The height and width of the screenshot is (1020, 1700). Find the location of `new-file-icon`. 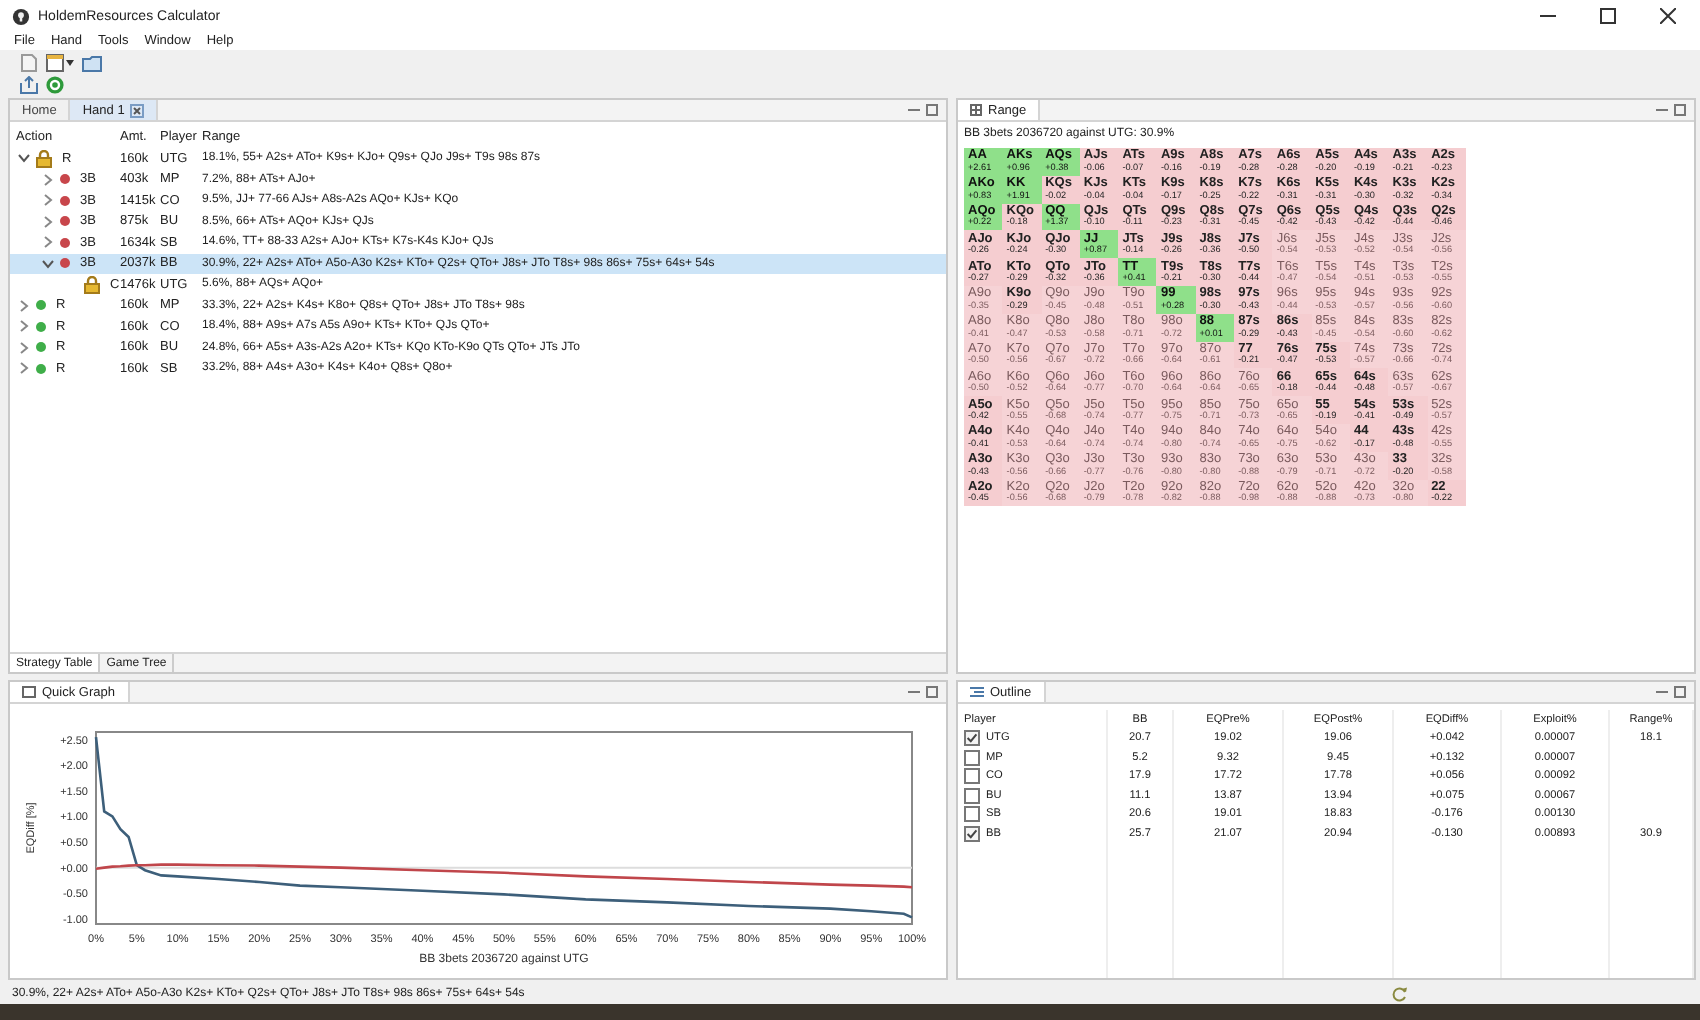

new-file-icon is located at coordinates (60, 63).